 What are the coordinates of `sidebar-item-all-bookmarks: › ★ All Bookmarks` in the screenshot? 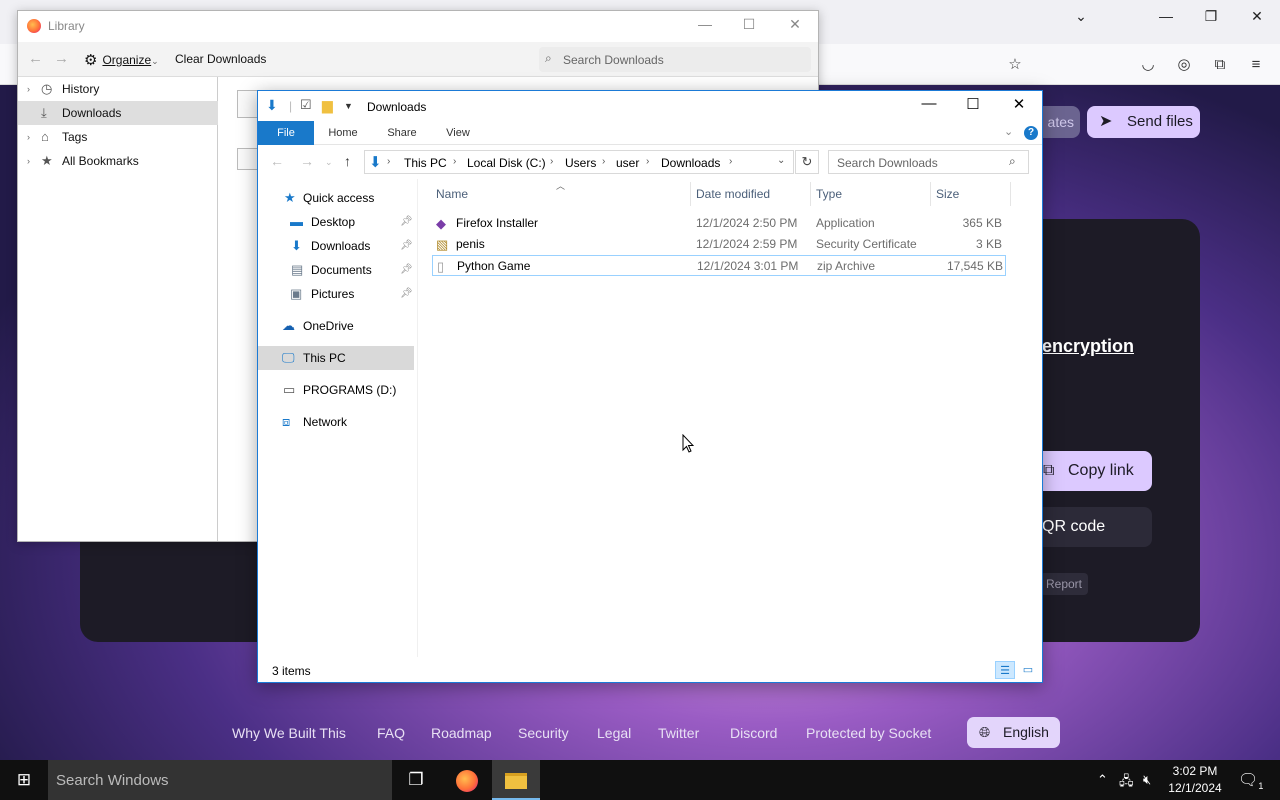 It's located at (118, 161).